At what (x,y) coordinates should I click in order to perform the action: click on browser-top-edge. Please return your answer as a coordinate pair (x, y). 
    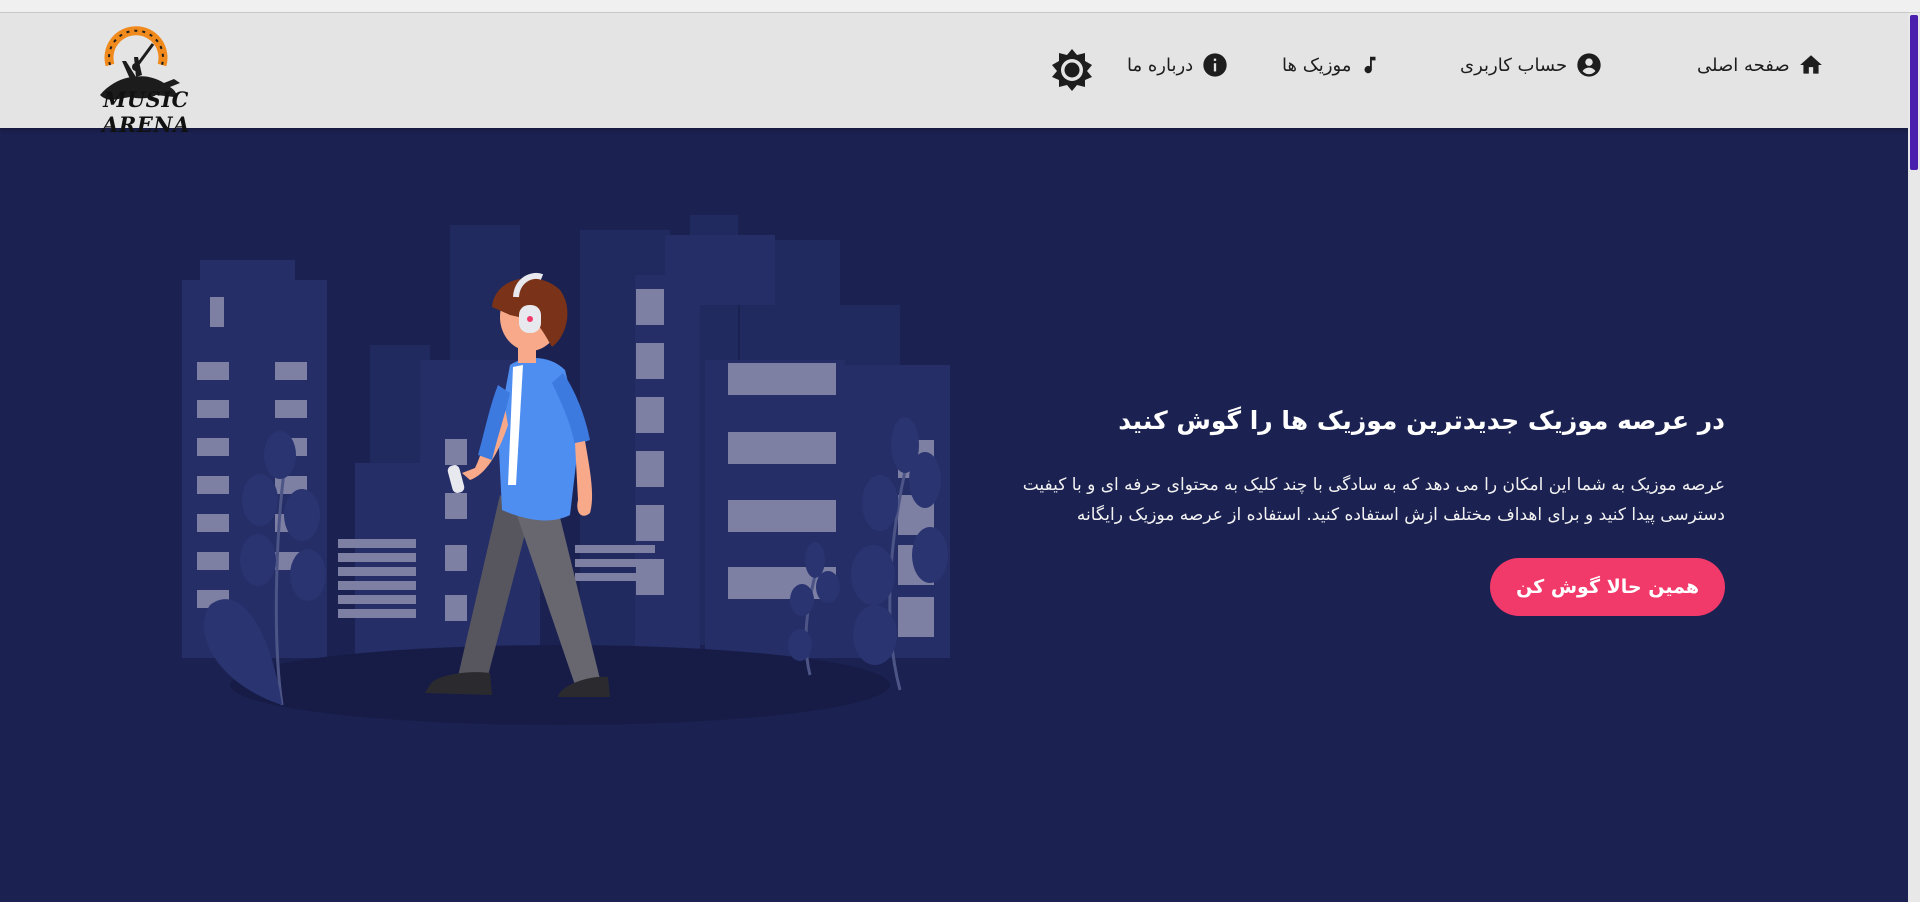
    Looking at the image, I should click on (960, 6).